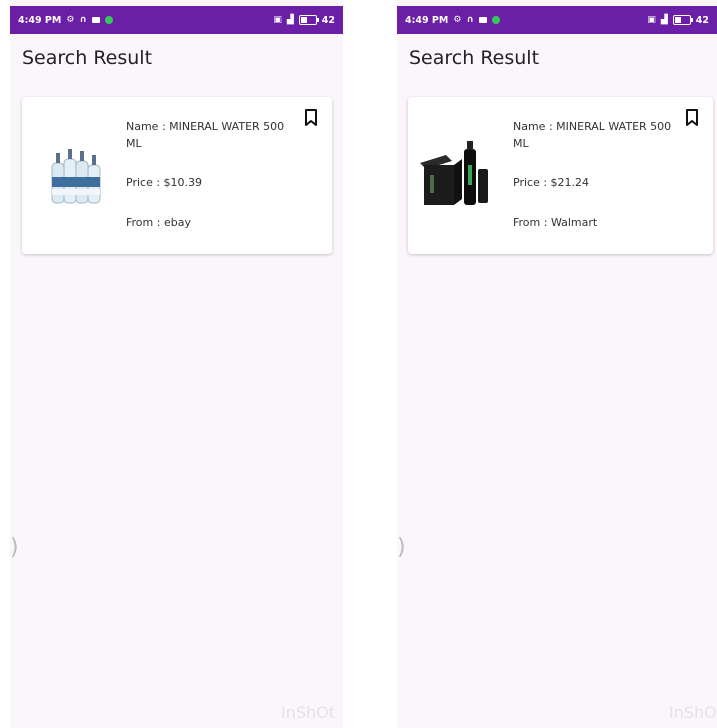 The image size is (717, 728). What do you see at coordinates (555, 222) in the screenshot?
I see `product-source: From : Walmart` at bounding box center [555, 222].